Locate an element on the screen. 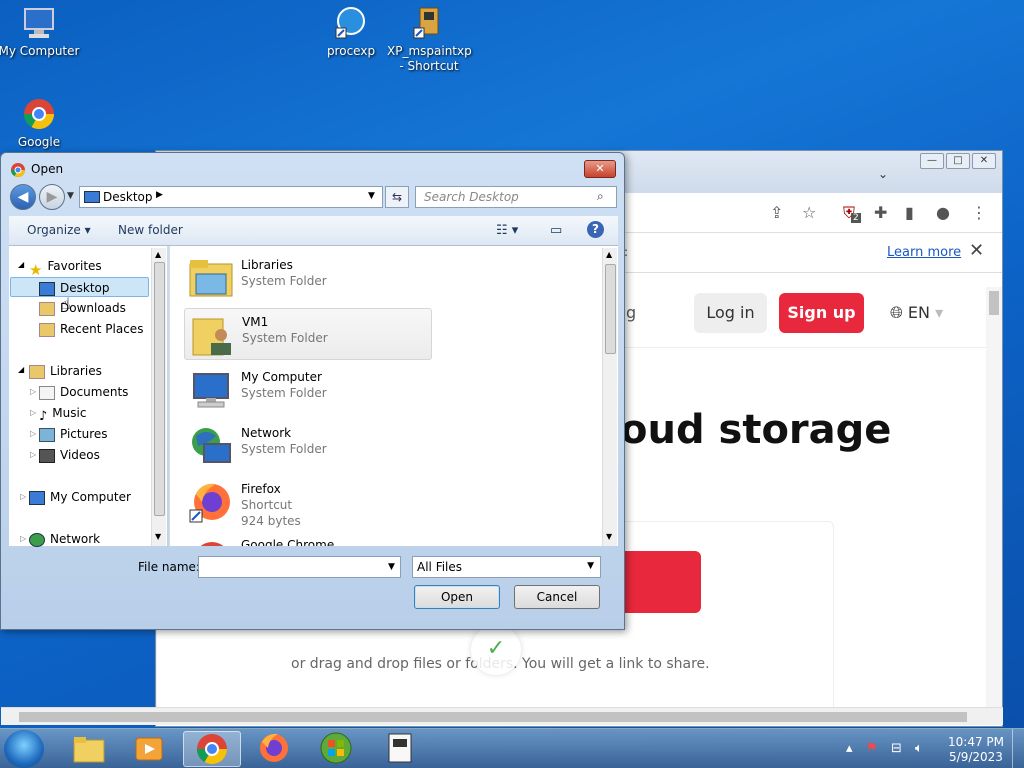  search-input: Search Desktop is located at coordinates (516, 197).